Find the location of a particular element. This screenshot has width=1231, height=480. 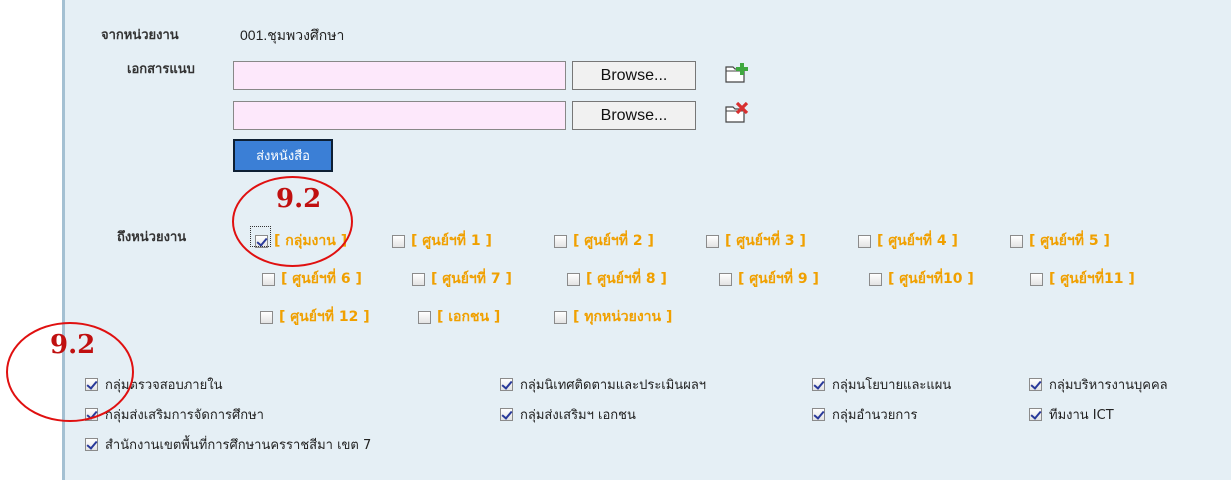

group-option: ทีมงาน ICT is located at coordinates (1071, 414).